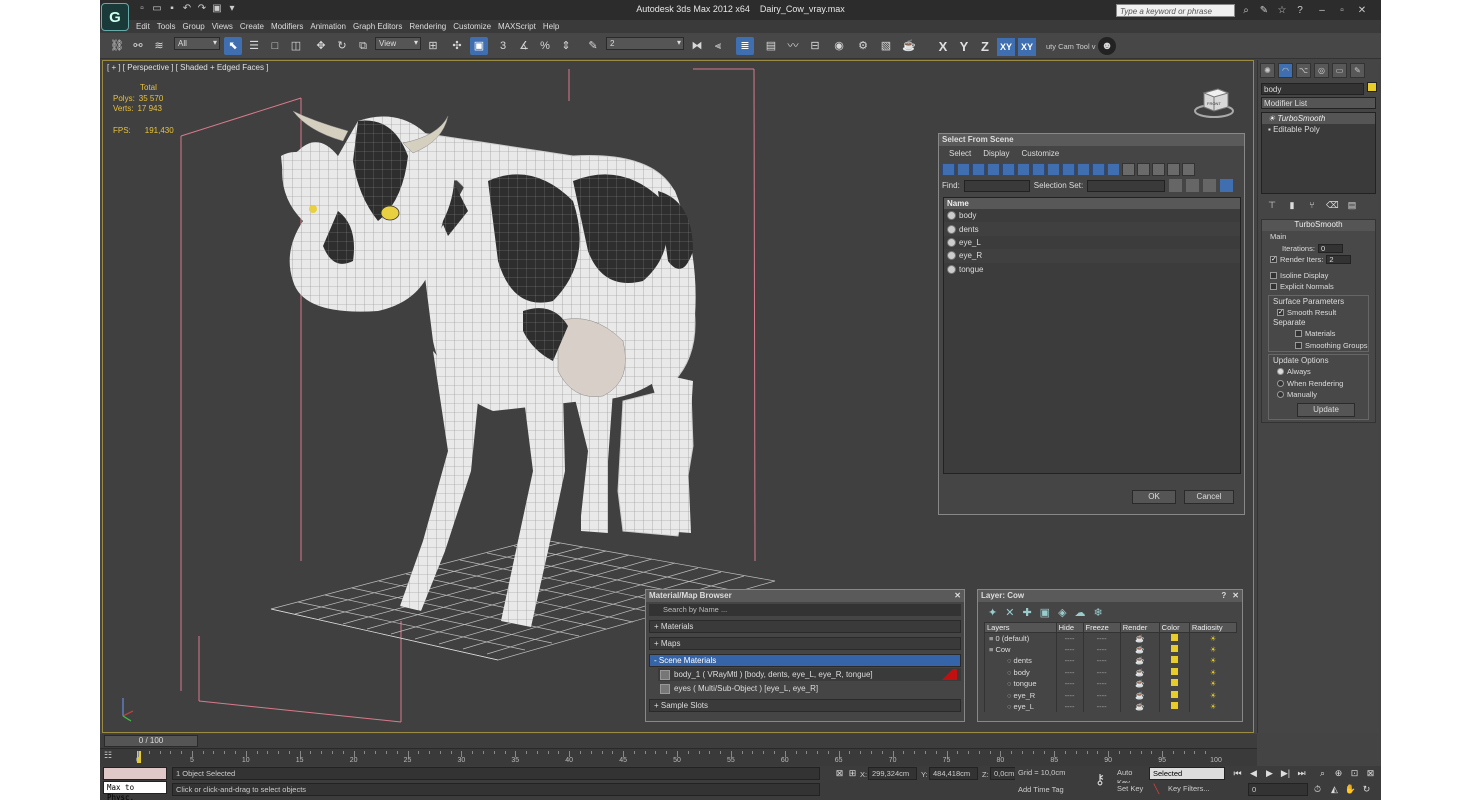 The width and height of the screenshot is (1480, 800). Describe the element at coordinates (1038, 169) in the screenshot. I see `display-groups-icon` at that location.